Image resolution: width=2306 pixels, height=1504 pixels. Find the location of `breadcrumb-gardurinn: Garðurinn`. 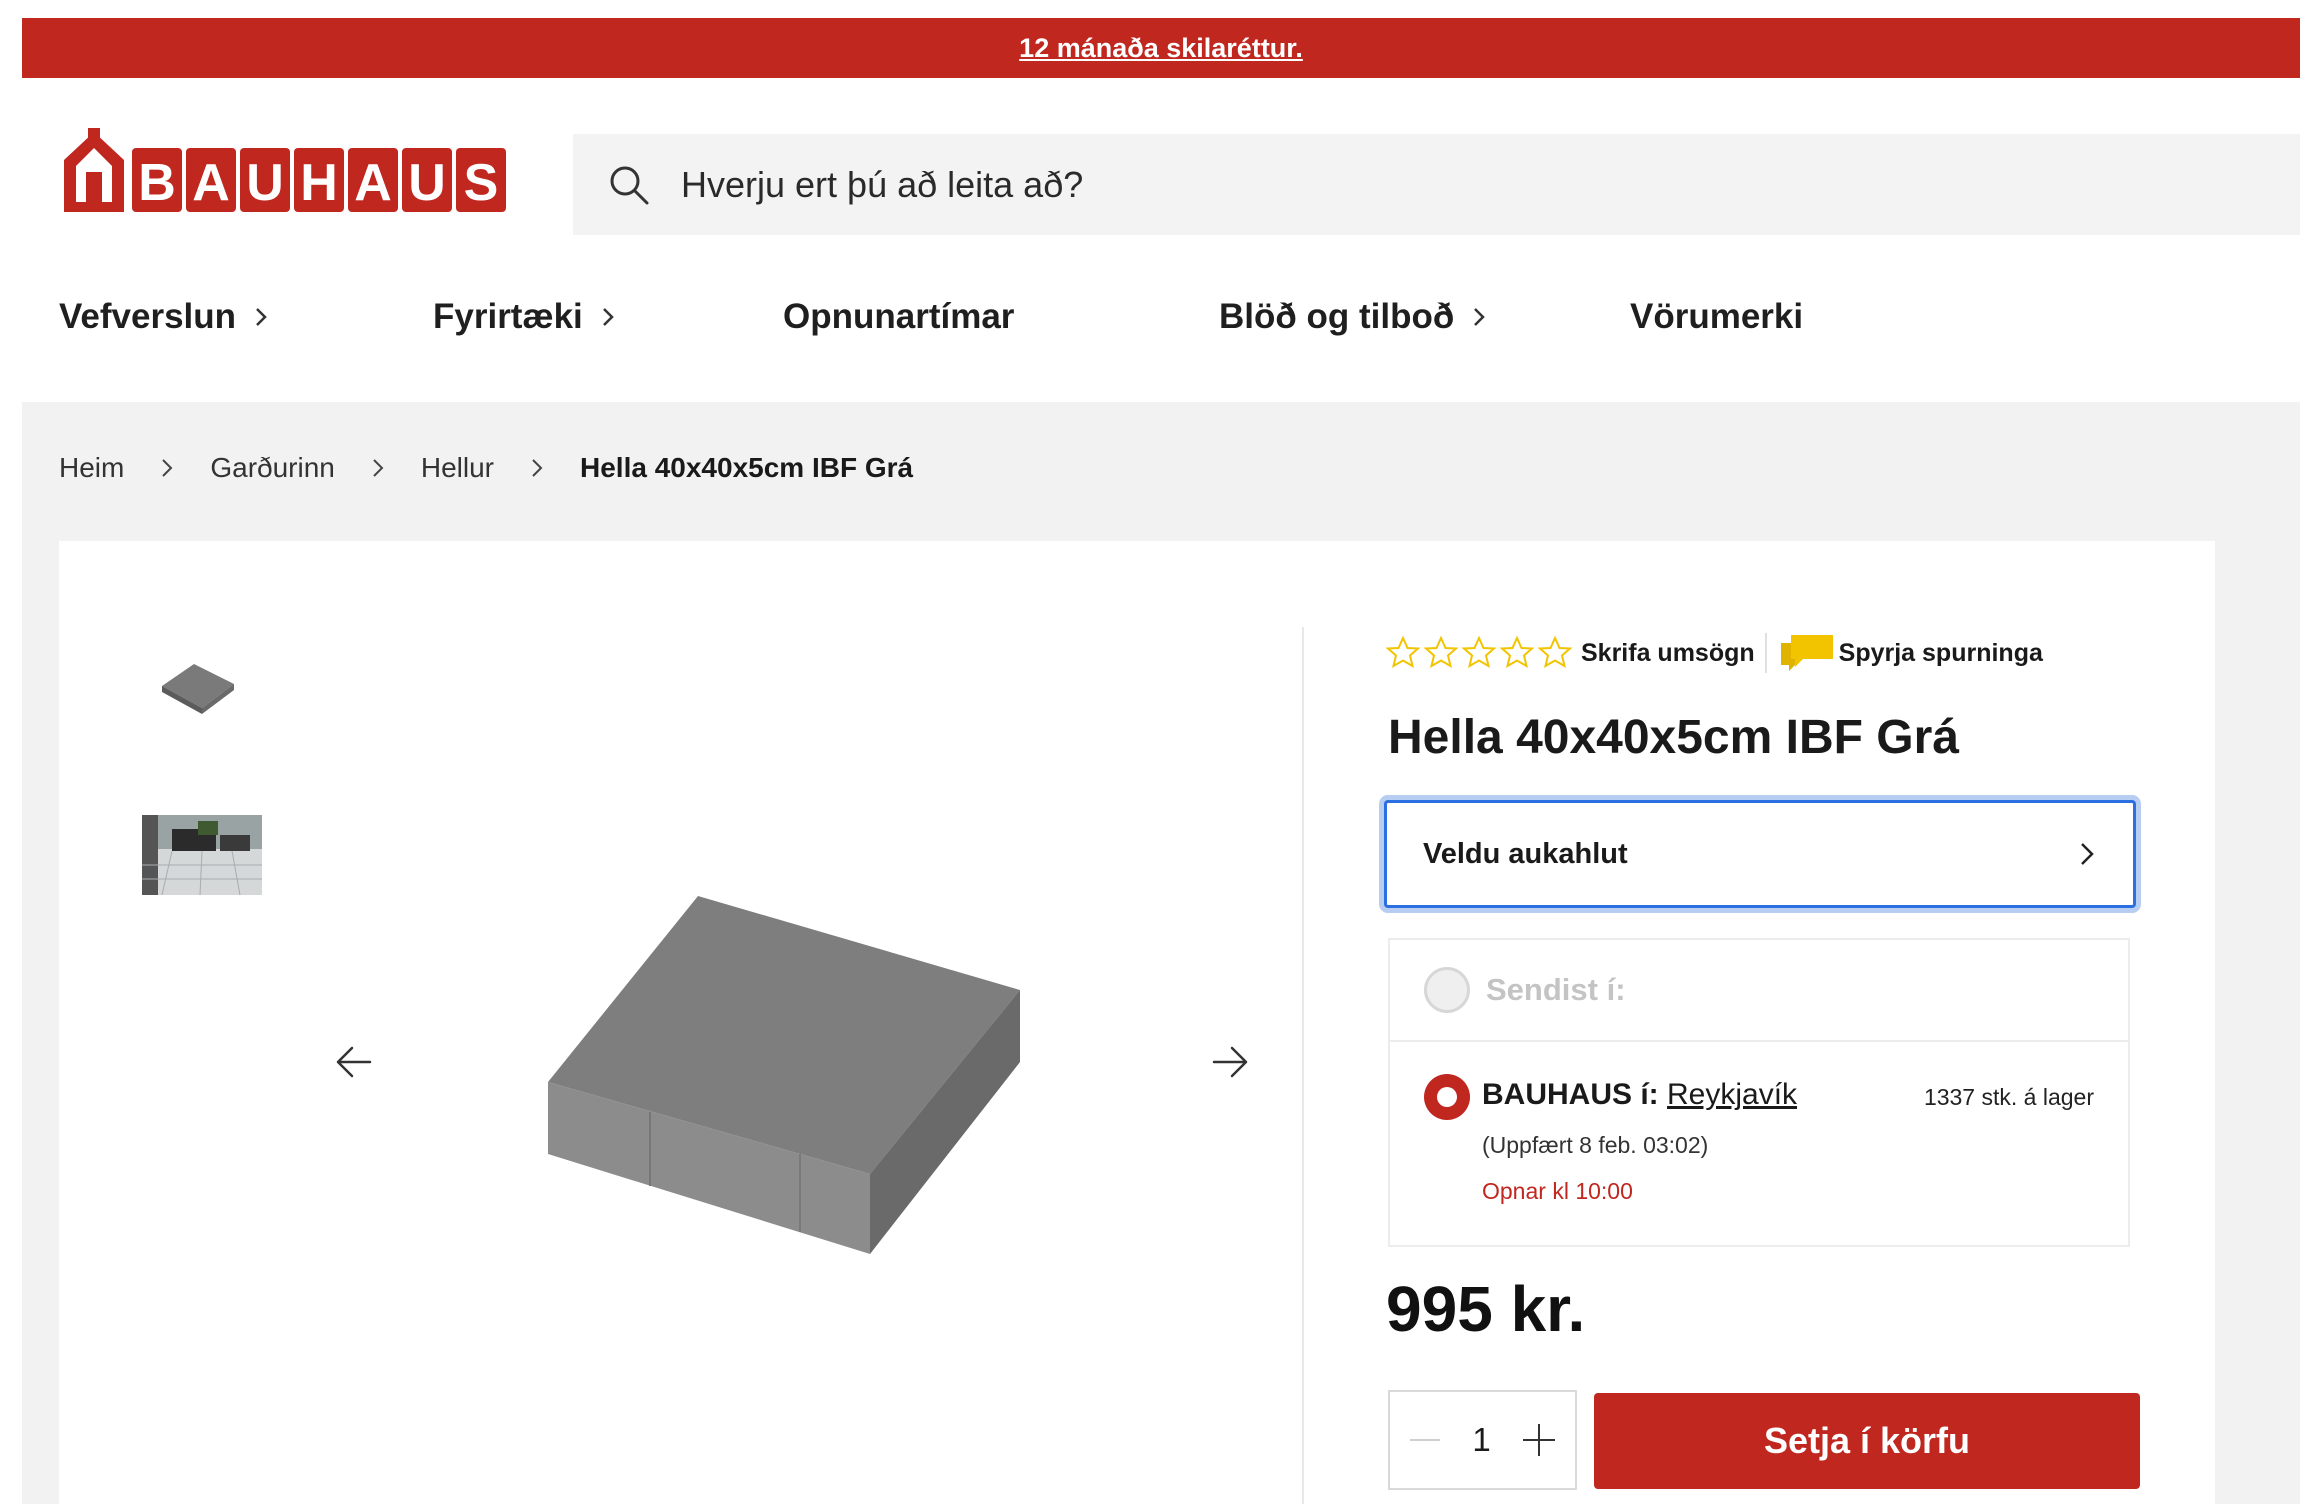

breadcrumb-gardurinn: Garðurinn is located at coordinates (272, 468).